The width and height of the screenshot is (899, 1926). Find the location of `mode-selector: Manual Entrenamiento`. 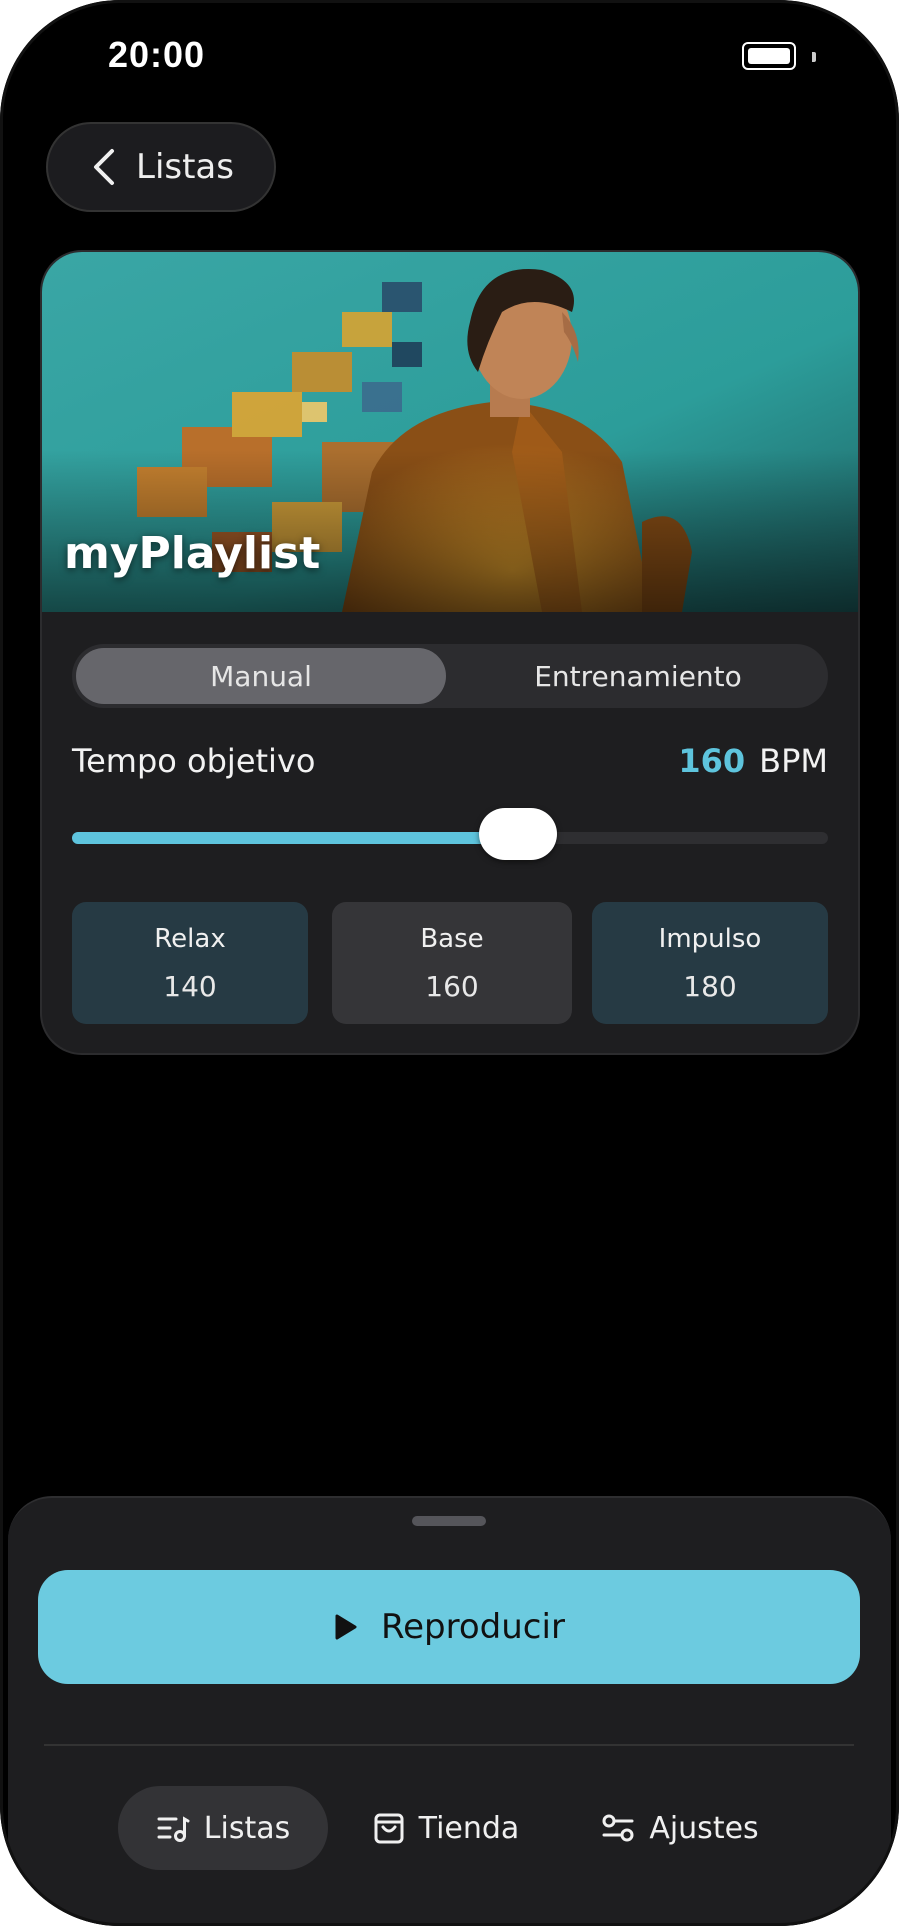

mode-selector: Manual Entrenamiento is located at coordinates (450, 676).